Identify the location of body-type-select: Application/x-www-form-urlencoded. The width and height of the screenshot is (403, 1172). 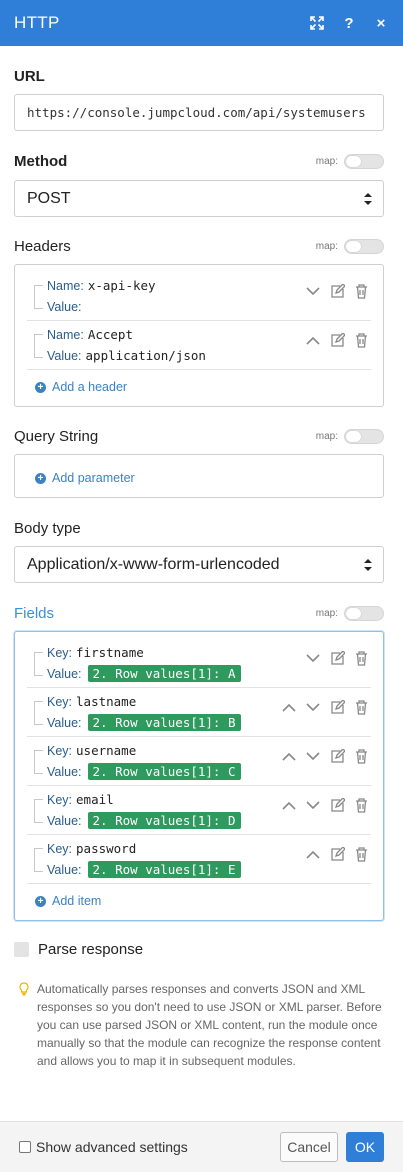
(199, 564).